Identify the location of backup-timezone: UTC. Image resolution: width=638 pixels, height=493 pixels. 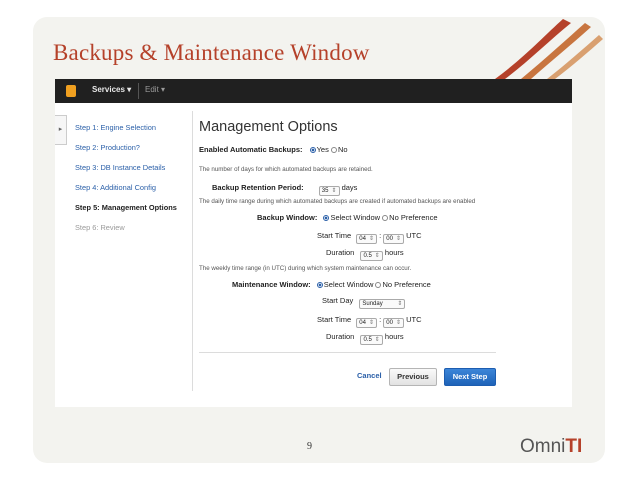
(414, 235).